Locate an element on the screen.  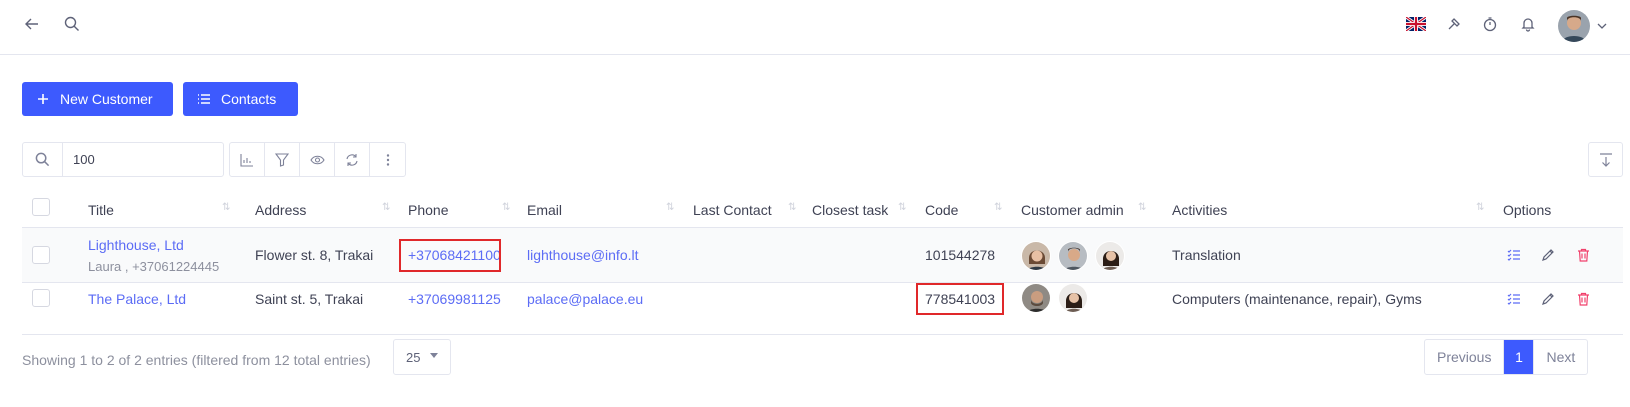
column-header-customer-admin: Customer admin is located at coordinates (1072, 210).